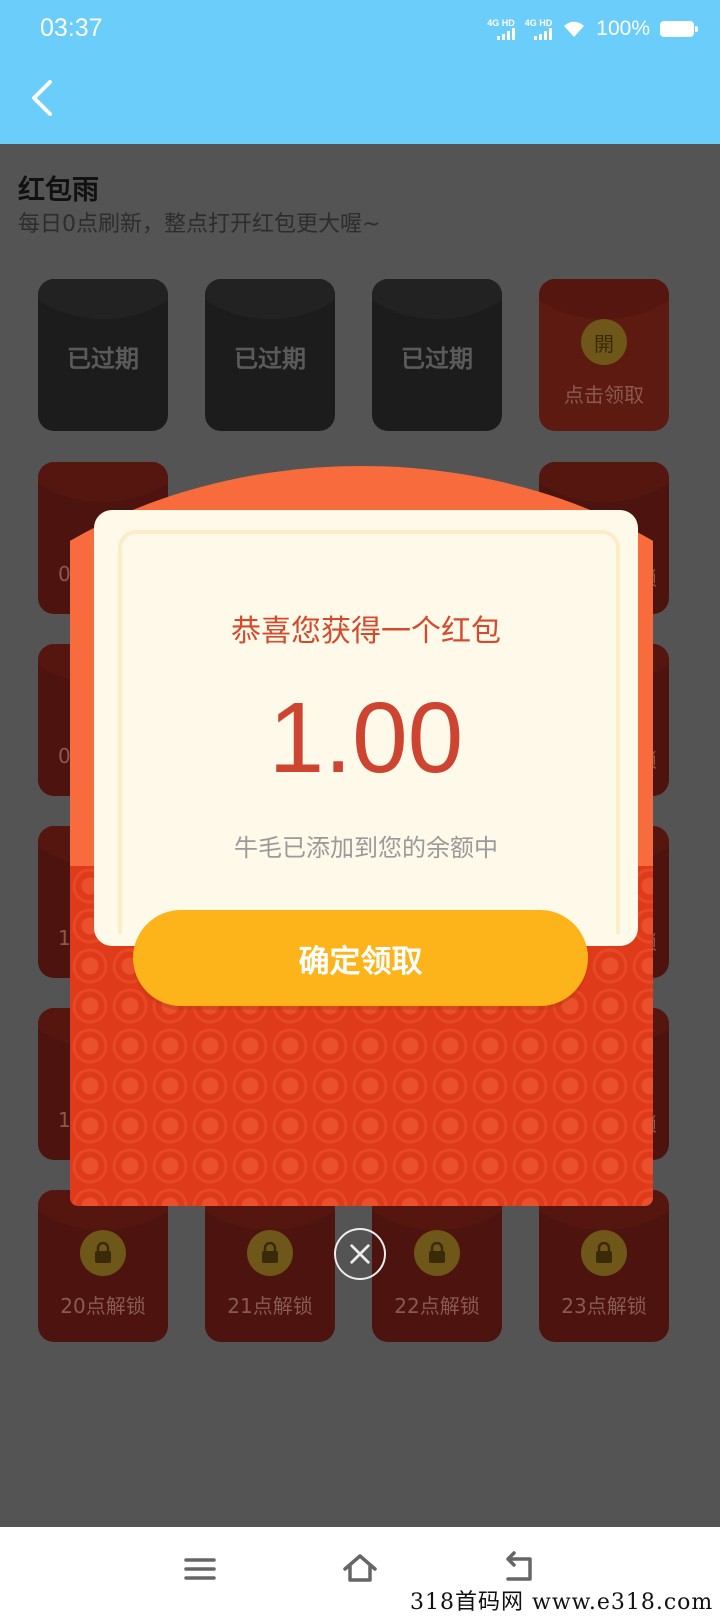 Image resolution: width=720 pixels, height=1616 pixels. Describe the element at coordinates (538, 23) in the screenshot. I see `sim2-label: 4G HD` at that location.